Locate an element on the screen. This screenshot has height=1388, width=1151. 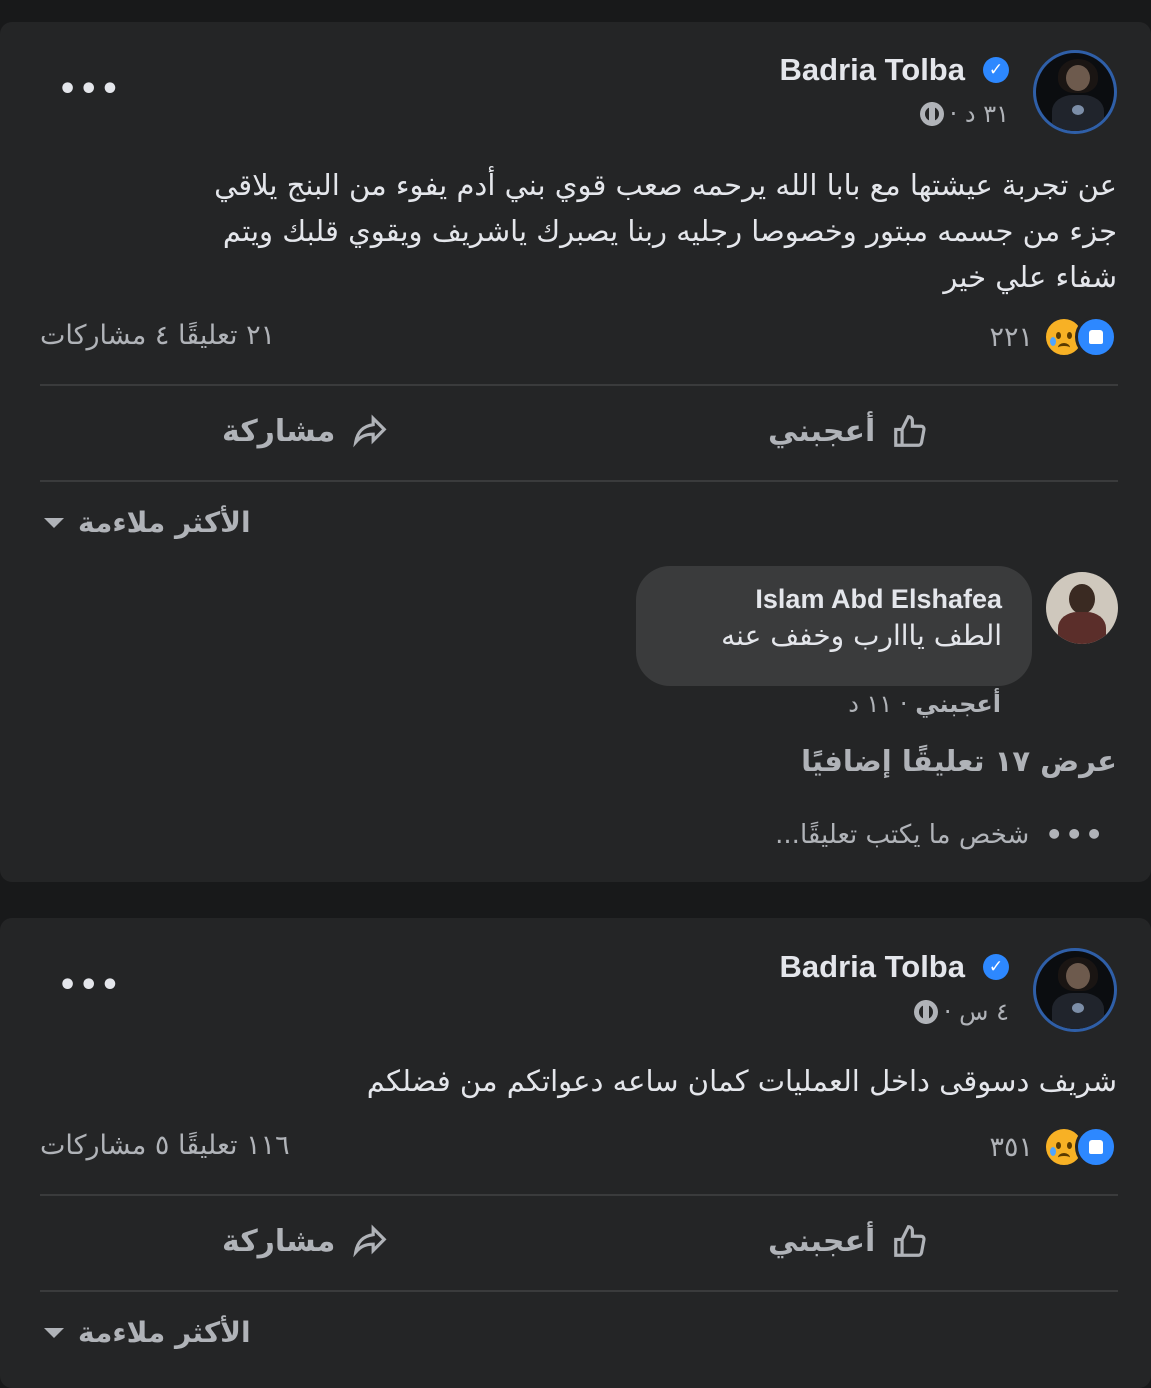
view-more-comments-link: عرض ١٧ تعليقًا إضافيًا is located at coordinates (959, 761).